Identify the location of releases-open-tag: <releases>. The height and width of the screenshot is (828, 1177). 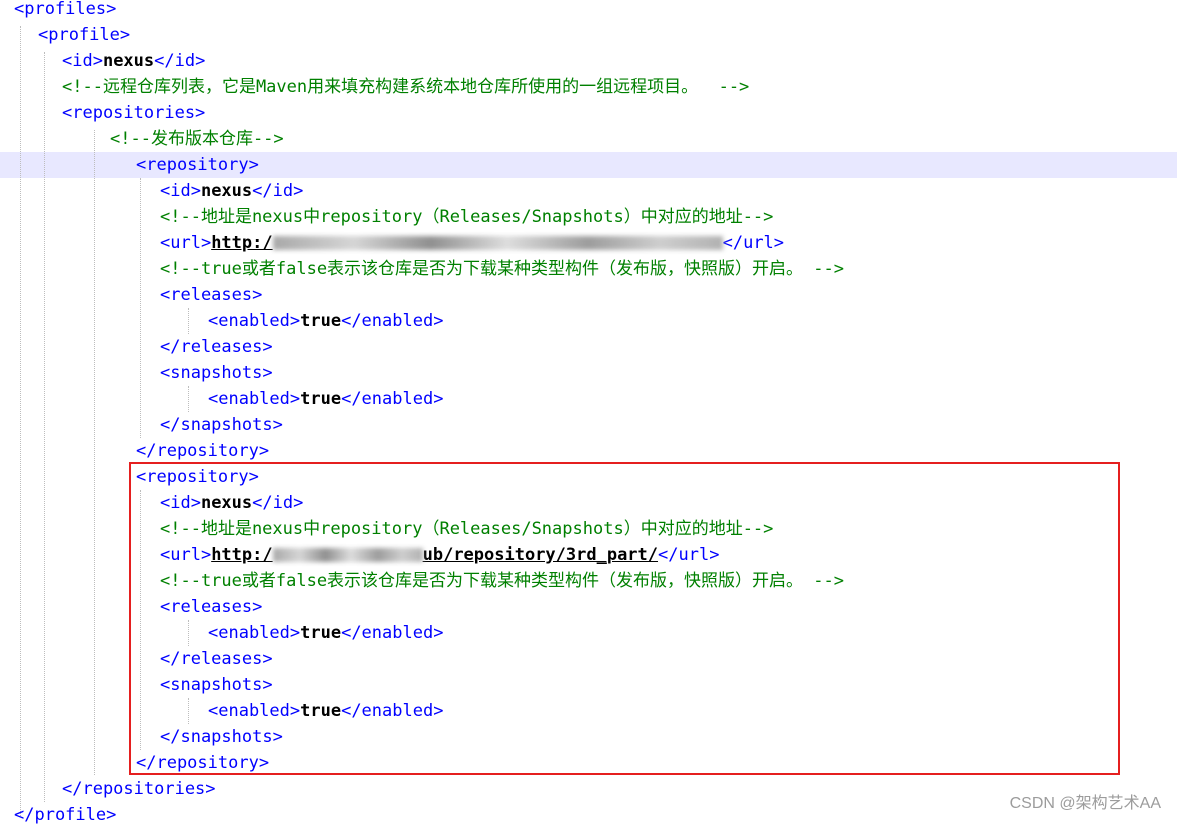
(211, 295).